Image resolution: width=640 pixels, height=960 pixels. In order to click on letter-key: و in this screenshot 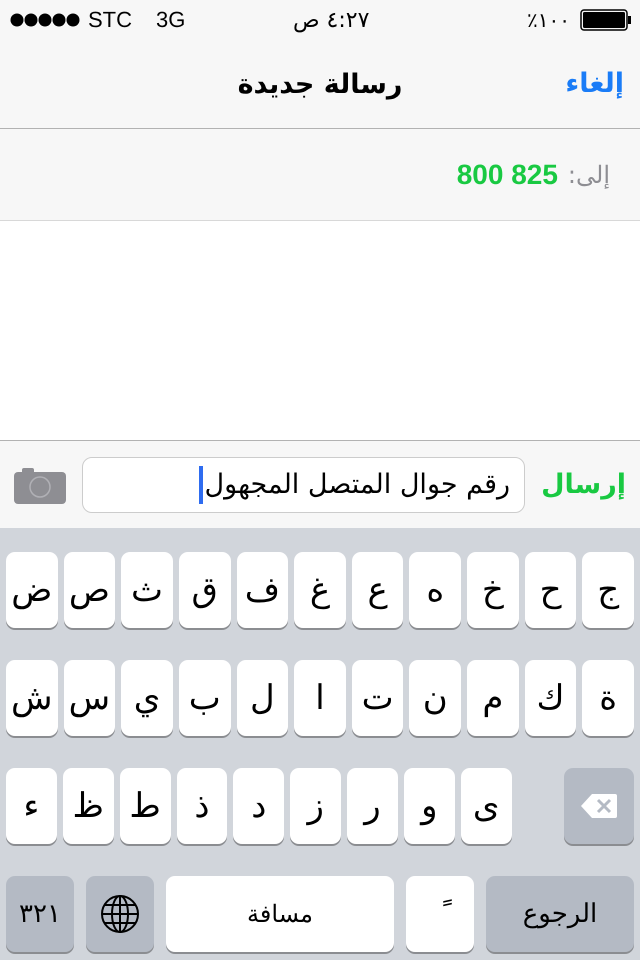, I will do `click(429, 806)`.